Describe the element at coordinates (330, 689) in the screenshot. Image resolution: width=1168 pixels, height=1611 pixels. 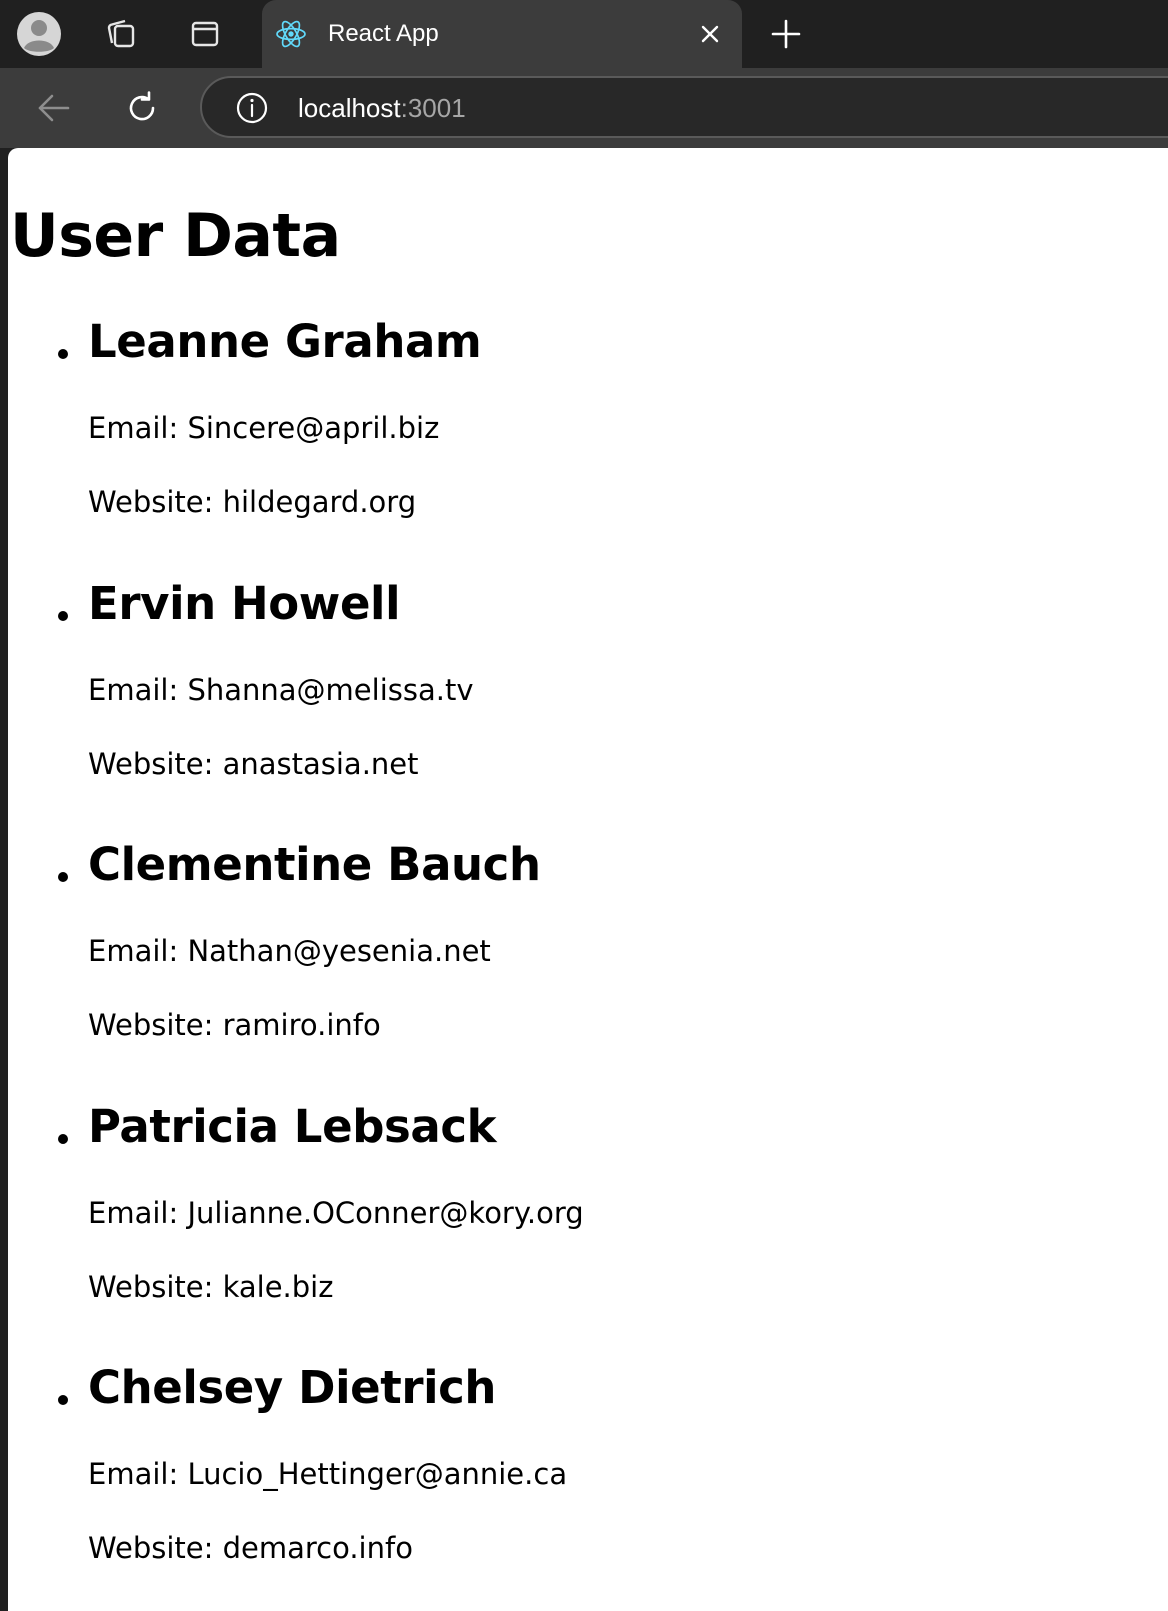
I see `email-value: Shanna@melissa.tv` at that location.